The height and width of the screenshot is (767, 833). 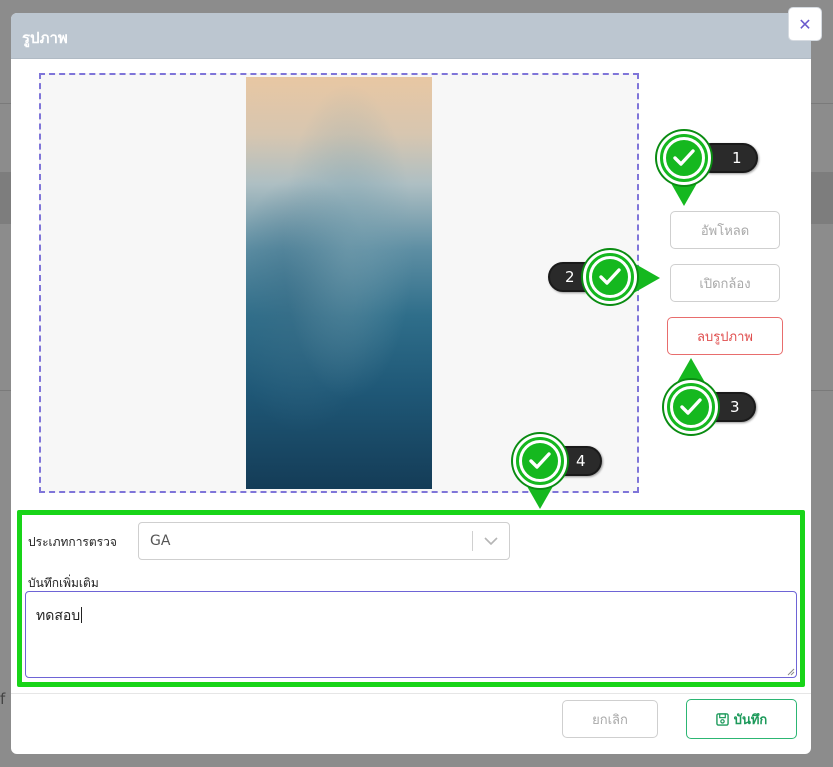 I want to click on background-text-fragment: f, so click(x=3, y=699).